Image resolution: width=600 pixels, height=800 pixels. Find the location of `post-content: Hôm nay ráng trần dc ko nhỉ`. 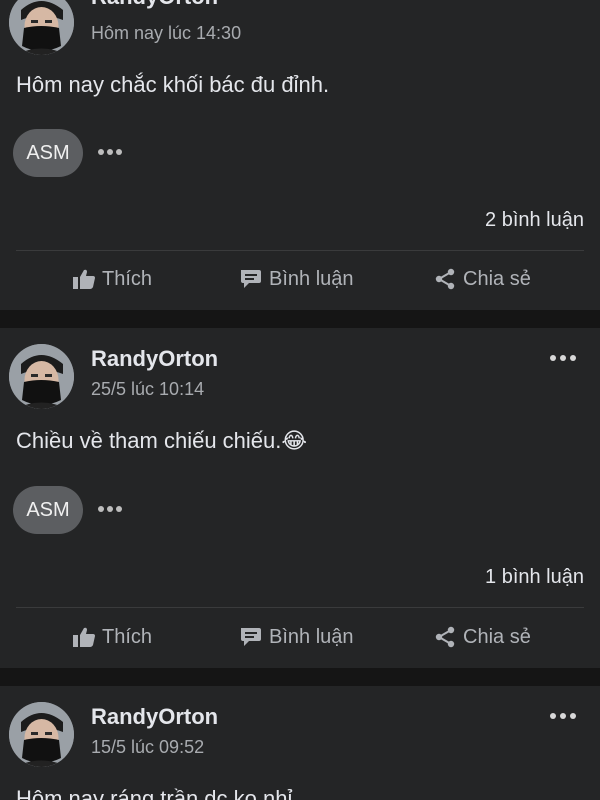

post-content: Hôm nay ráng trần dc ko nhỉ is located at coordinates (154, 793).